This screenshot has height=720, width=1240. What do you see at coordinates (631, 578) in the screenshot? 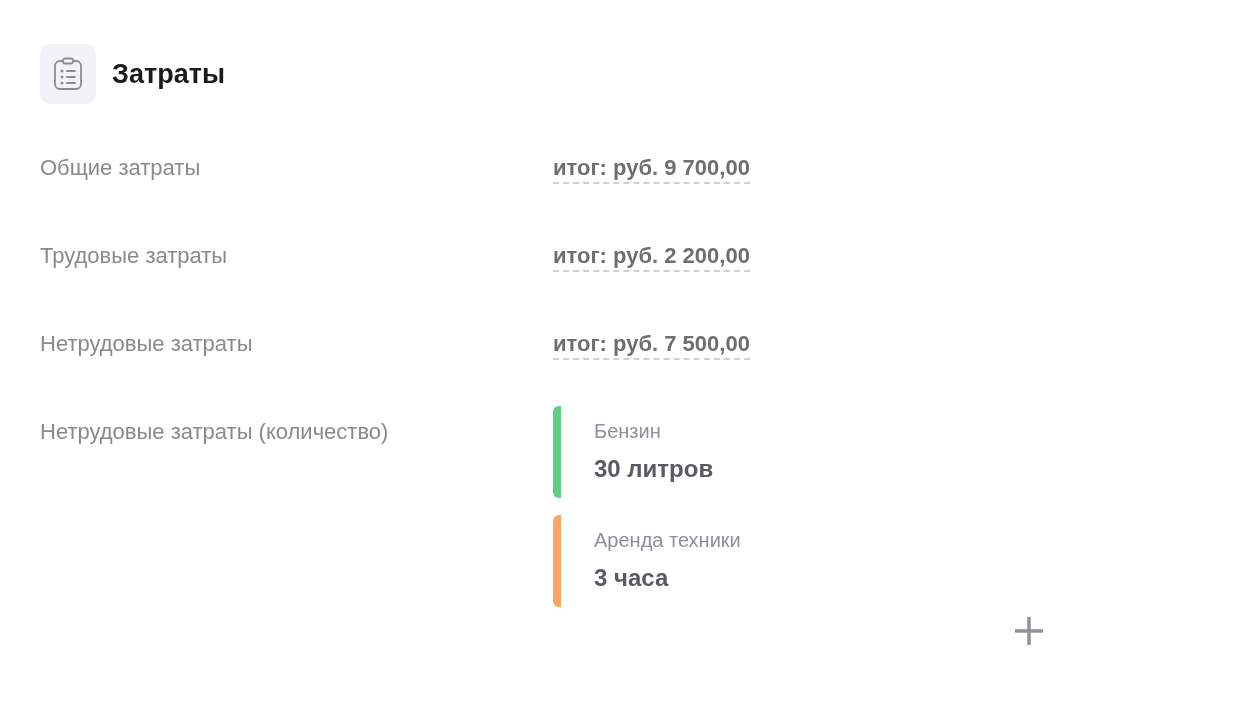
I see `item-amount: 3 часа` at bounding box center [631, 578].